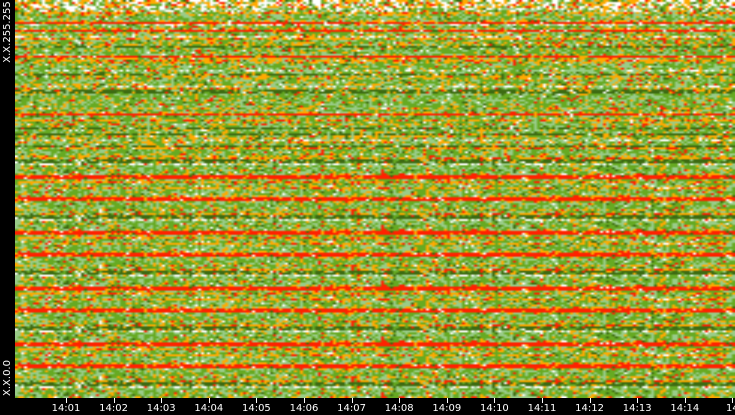 Image resolution: width=735 pixels, height=415 pixels. What do you see at coordinates (113, 408) in the screenshot?
I see `x-tick-label: 14:02` at bounding box center [113, 408].